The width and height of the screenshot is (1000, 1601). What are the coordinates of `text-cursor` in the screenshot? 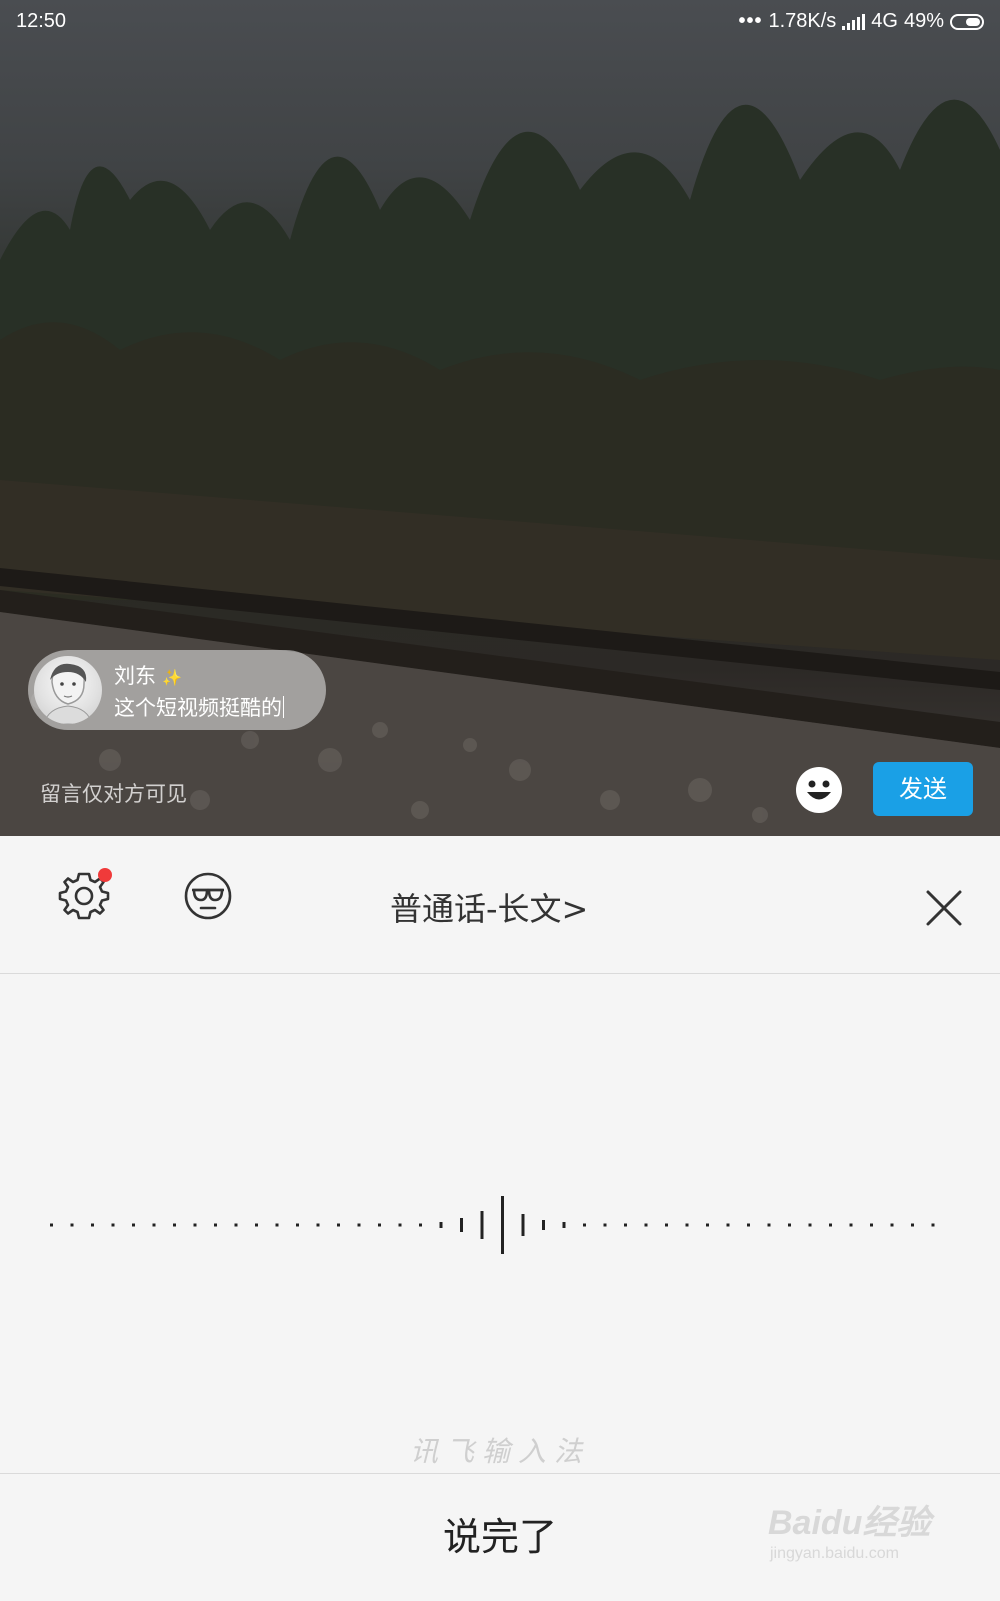 It's located at (283, 707).